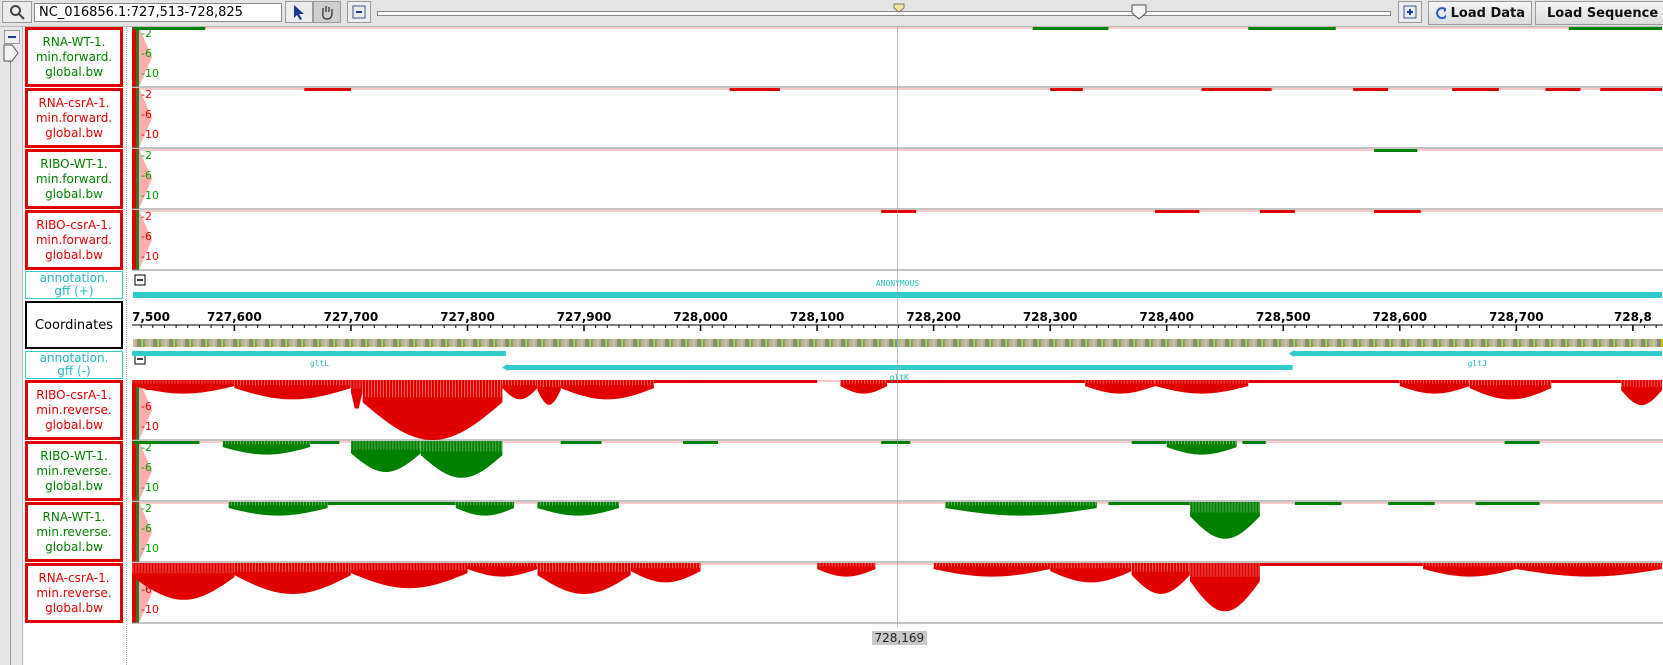  I want to click on zoom-slider-thumb, so click(1139, 12).